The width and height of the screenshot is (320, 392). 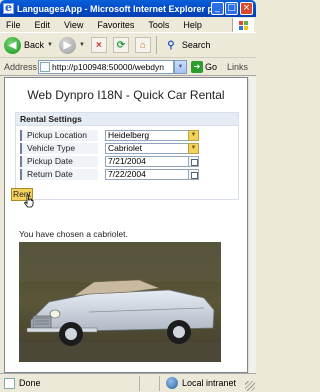 I want to click on pickup-location-label: Pickup Location, so click(x=59, y=135).